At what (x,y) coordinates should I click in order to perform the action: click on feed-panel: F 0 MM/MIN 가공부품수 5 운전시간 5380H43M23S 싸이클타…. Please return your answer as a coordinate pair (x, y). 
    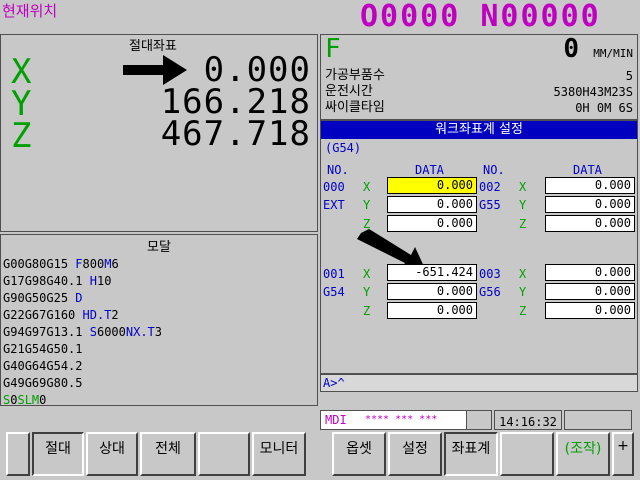
    Looking at the image, I should click on (479, 77).